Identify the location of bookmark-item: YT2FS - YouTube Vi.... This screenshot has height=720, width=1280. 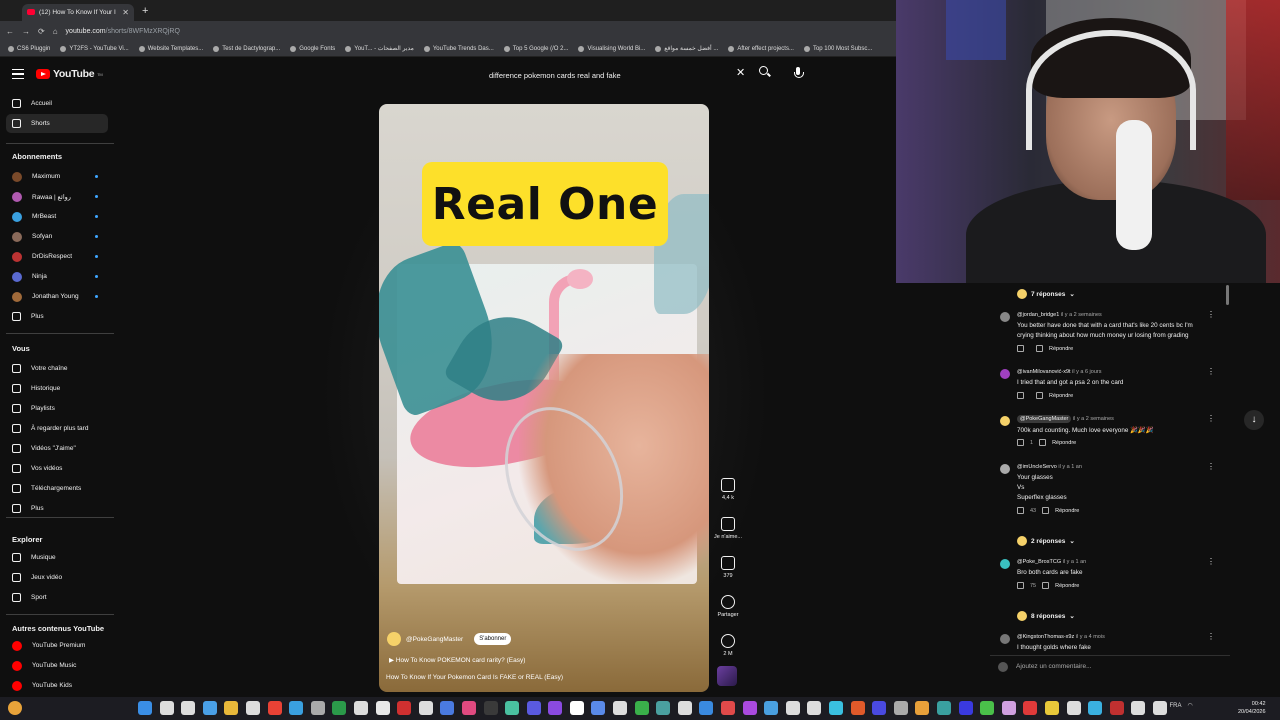
(94, 48).